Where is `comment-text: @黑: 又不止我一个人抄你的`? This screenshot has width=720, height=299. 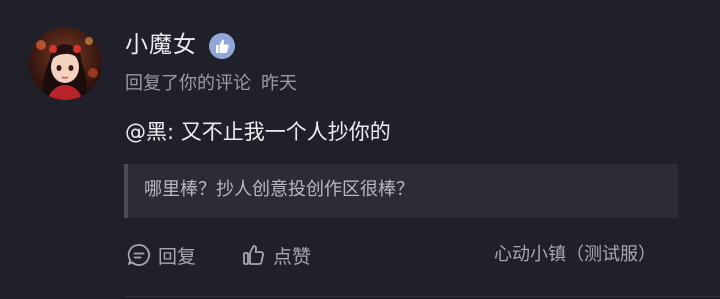
comment-text: @黑: 又不止我一个人抄你的 is located at coordinates (258, 132).